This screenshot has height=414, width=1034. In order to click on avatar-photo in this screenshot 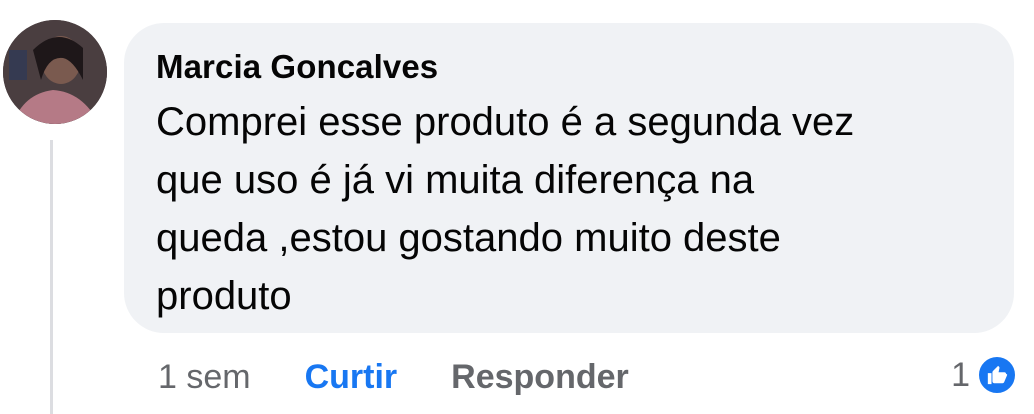, I will do `click(55, 72)`.